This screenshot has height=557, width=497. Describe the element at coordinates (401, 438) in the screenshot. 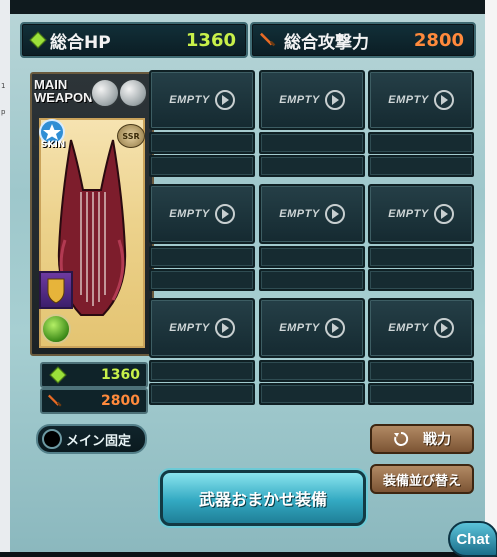

I see `refresh-icon` at that location.